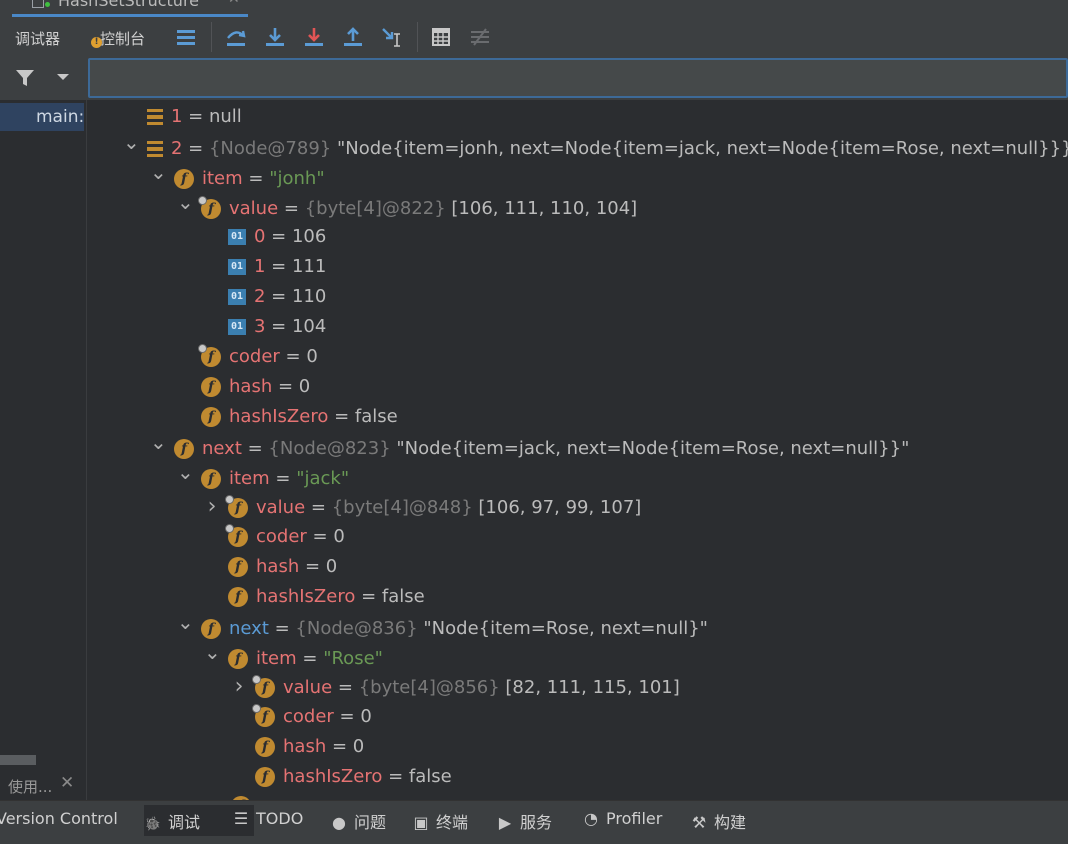 This screenshot has height=844, width=1068. Describe the element at coordinates (370, 822) in the screenshot. I see `bottom-tab-label: 问题` at that location.